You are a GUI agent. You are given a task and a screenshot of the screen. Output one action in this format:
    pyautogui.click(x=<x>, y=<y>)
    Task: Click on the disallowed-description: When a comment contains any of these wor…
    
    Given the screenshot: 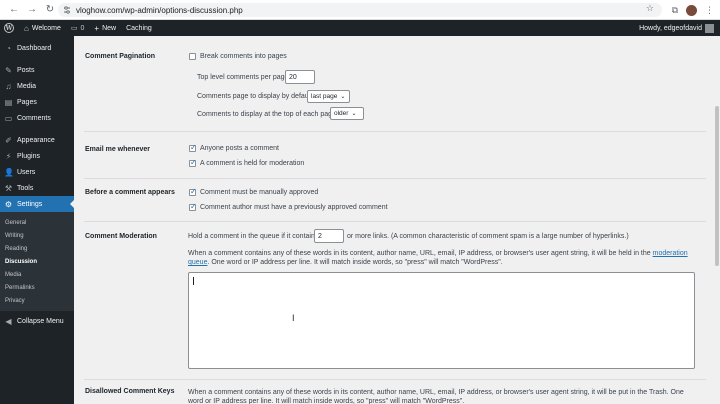 What is the action you would take?
    pyautogui.click(x=436, y=396)
    